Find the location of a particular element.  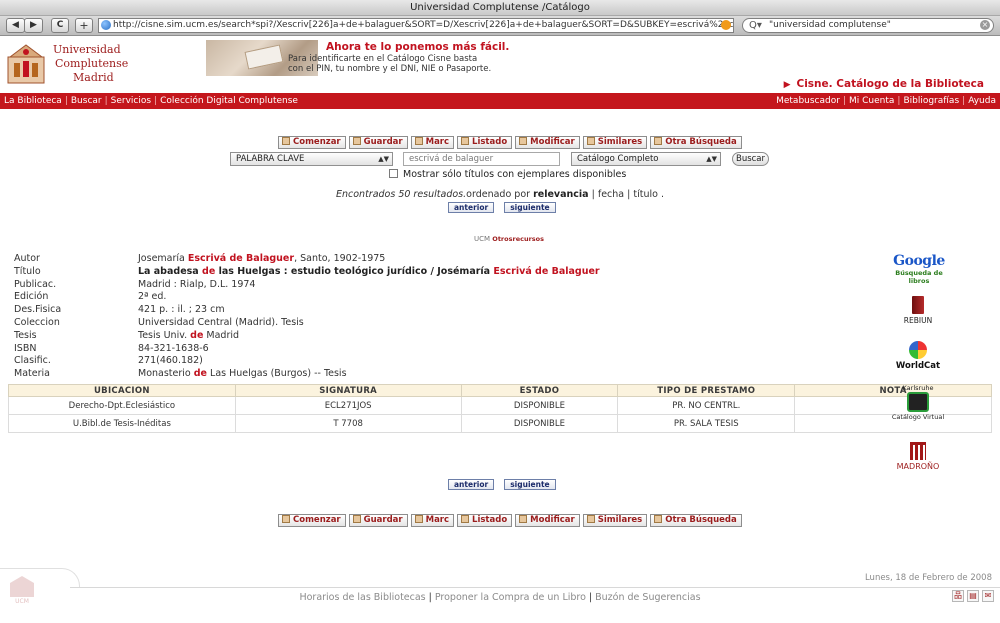

tesis-text: Madrid is located at coordinates (221, 335).